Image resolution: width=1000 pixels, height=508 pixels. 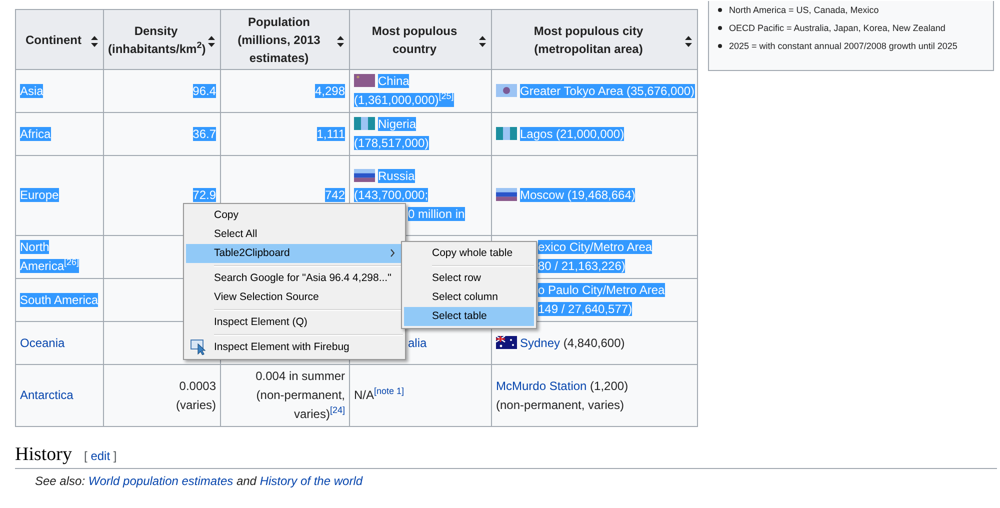 What do you see at coordinates (47, 395) in the screenshot?
I see `link: Antarctica` at bounding box center [47, 395].